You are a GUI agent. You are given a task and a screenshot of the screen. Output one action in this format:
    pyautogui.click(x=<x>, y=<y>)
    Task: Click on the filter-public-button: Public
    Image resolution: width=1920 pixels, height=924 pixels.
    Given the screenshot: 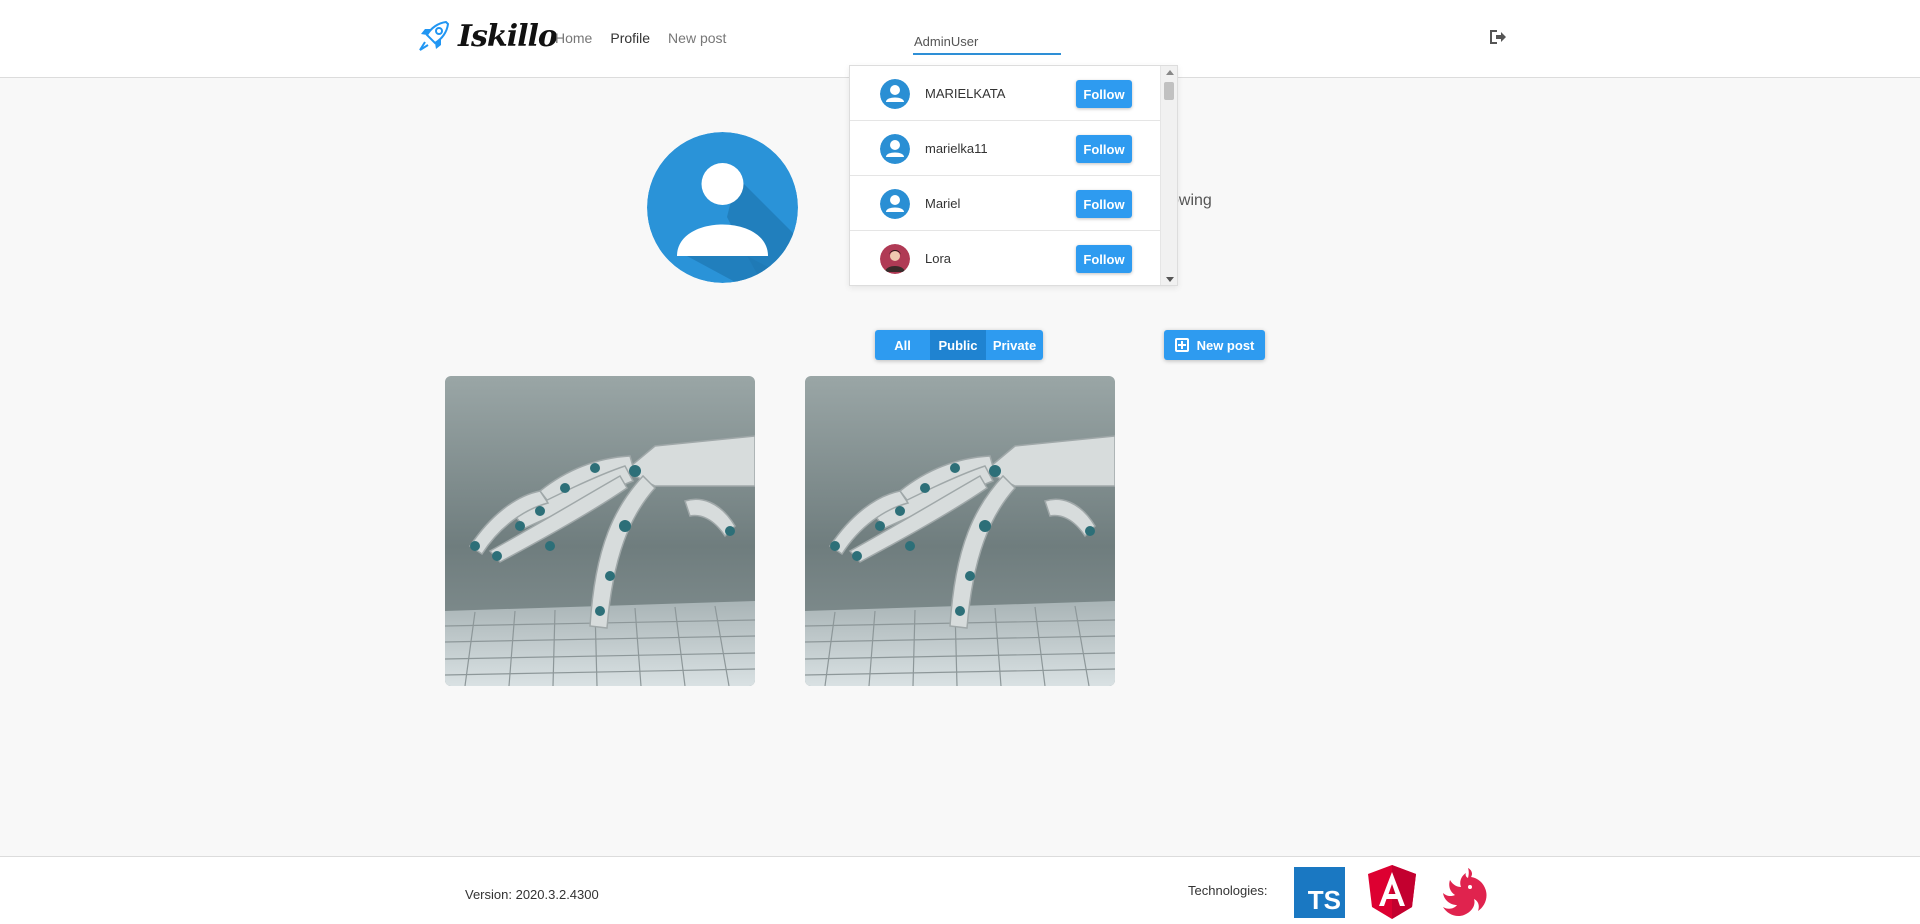 What is the action you would take?
    pyautogui.click(x=958, y=345)
    